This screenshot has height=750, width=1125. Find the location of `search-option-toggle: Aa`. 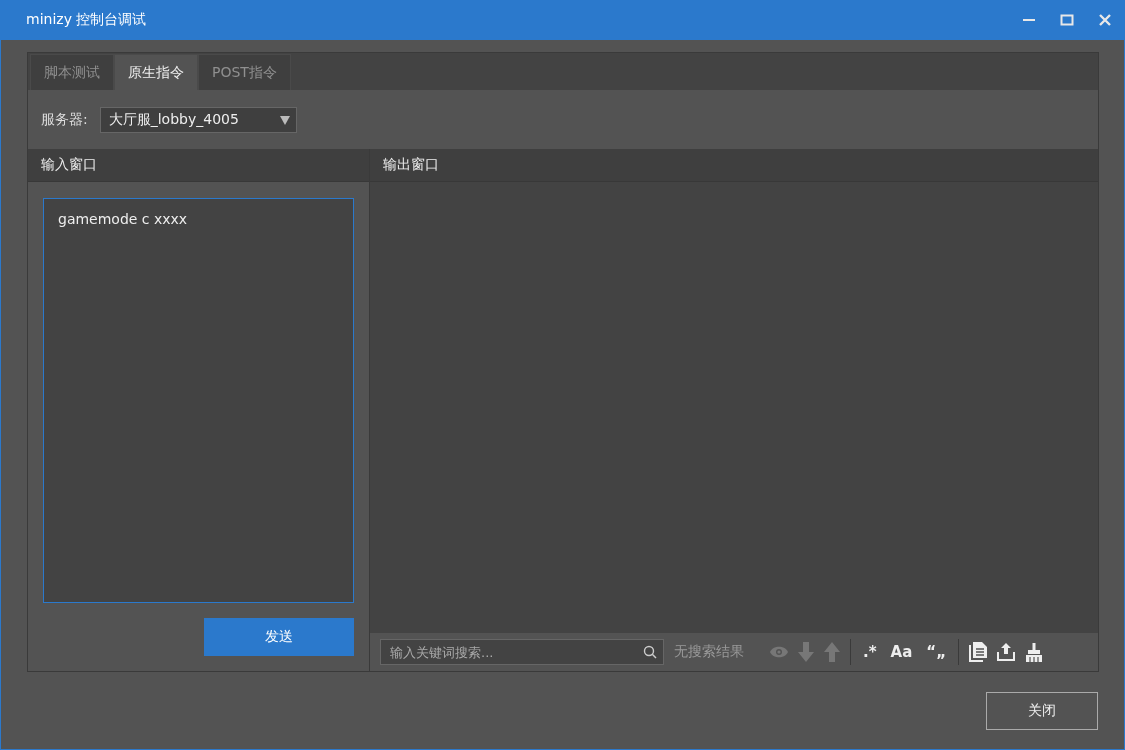

search-option-toggle: Aa is located at coordinates (901, 652).